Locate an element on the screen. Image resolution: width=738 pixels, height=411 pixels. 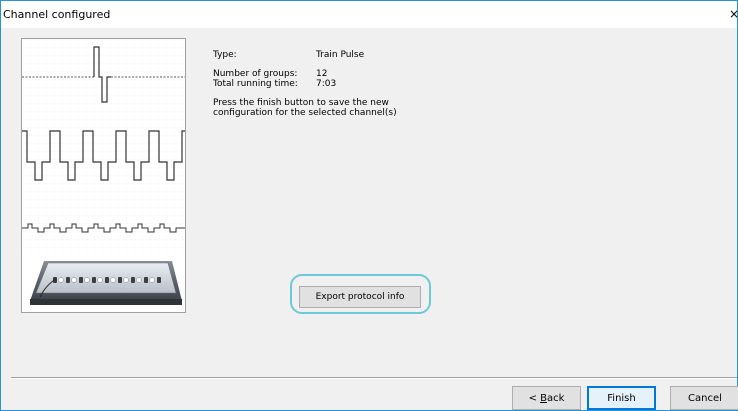
close-icon: × is located at coordinates (733, 14).